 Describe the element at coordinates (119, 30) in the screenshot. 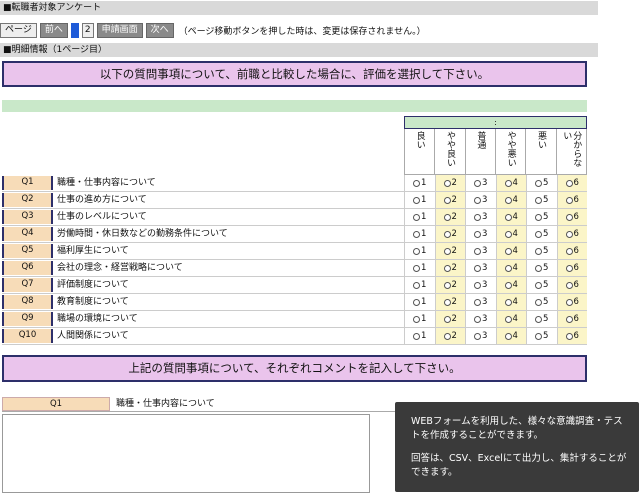

I see `apply-screen-button: 申請画面` at that location.